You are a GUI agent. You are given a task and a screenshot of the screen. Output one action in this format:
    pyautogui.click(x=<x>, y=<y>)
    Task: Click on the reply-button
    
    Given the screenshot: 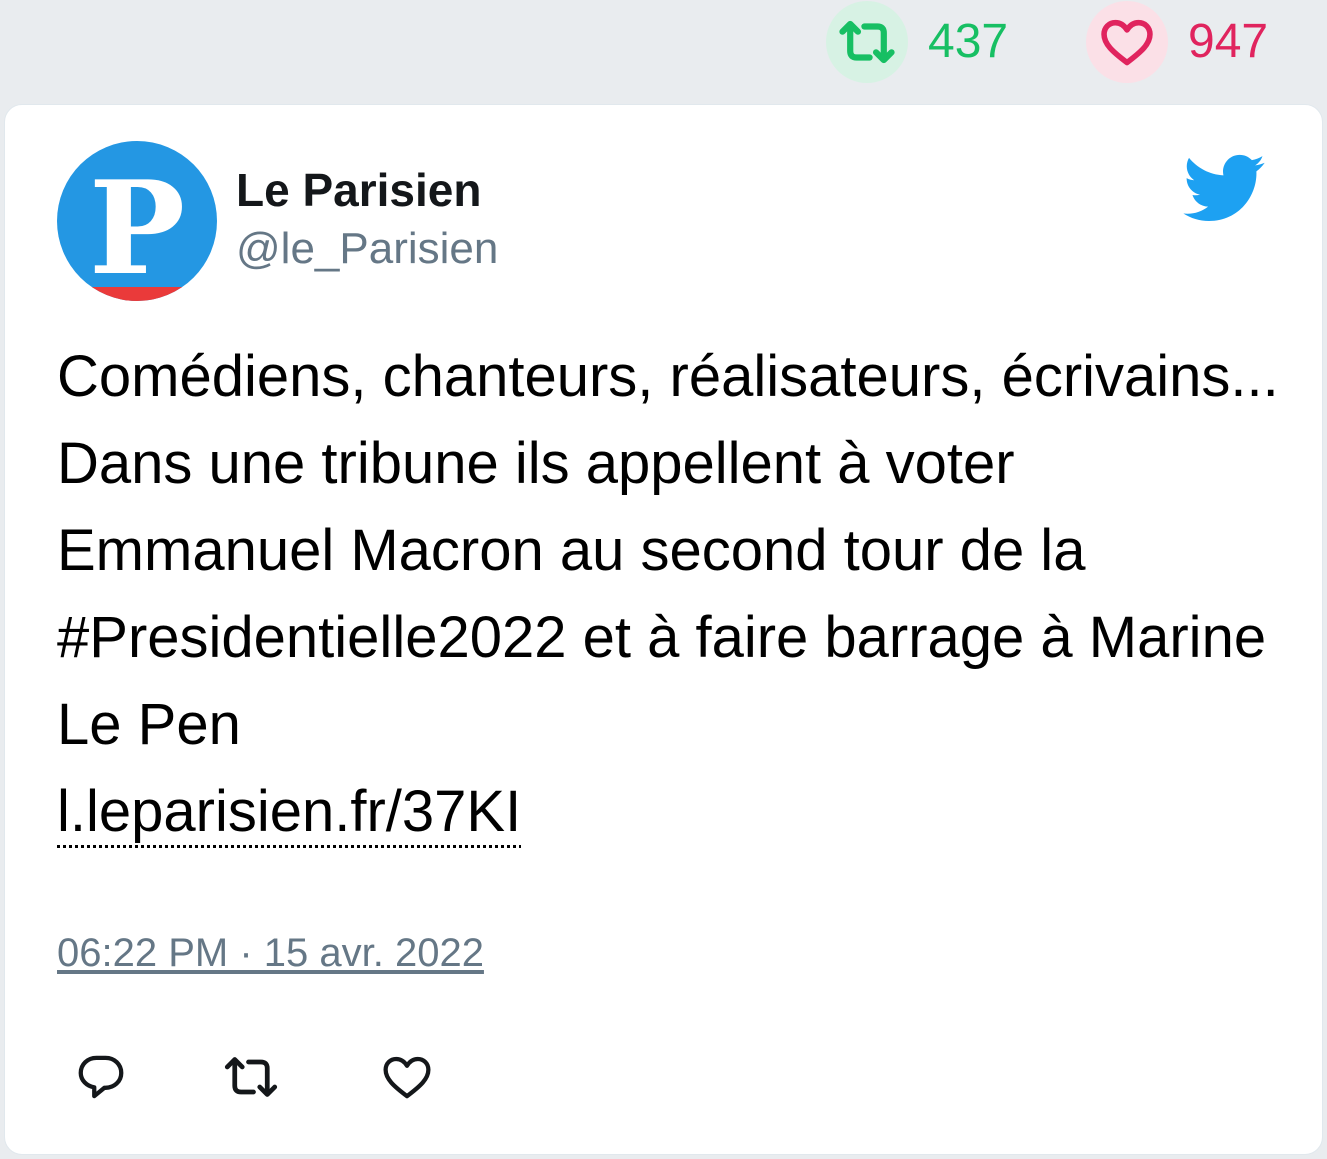 What is the action you would take?
    pyautogui.click(x=101, y=1077)
    